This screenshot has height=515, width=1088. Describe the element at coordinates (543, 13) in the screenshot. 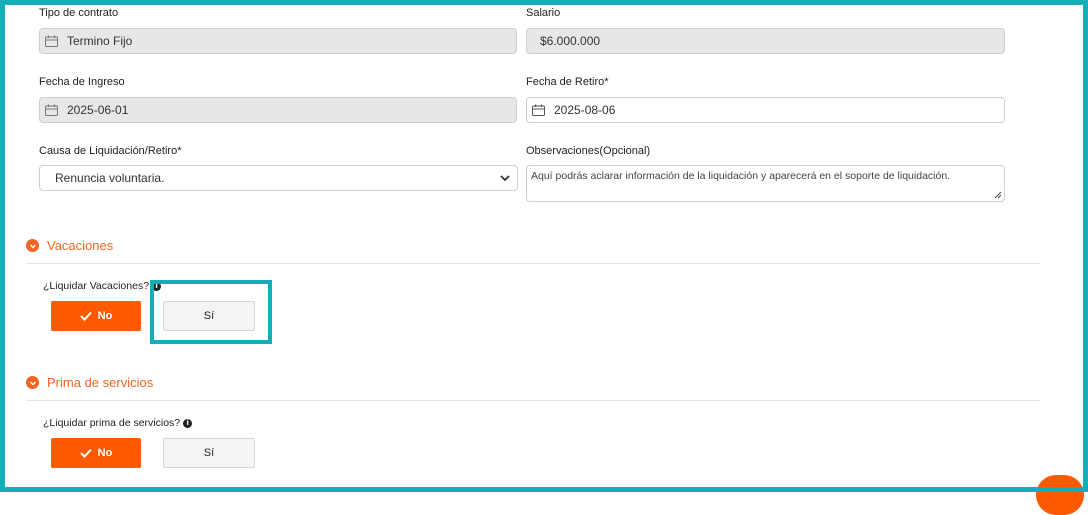

I see `salario-label: Salario` at that location.